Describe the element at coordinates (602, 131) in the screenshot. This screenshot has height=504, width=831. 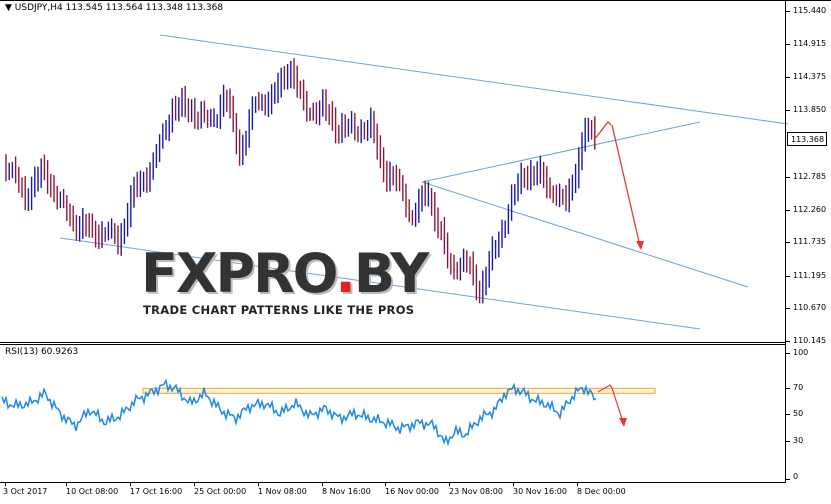
I see `forecast-arrow-up` at that location.